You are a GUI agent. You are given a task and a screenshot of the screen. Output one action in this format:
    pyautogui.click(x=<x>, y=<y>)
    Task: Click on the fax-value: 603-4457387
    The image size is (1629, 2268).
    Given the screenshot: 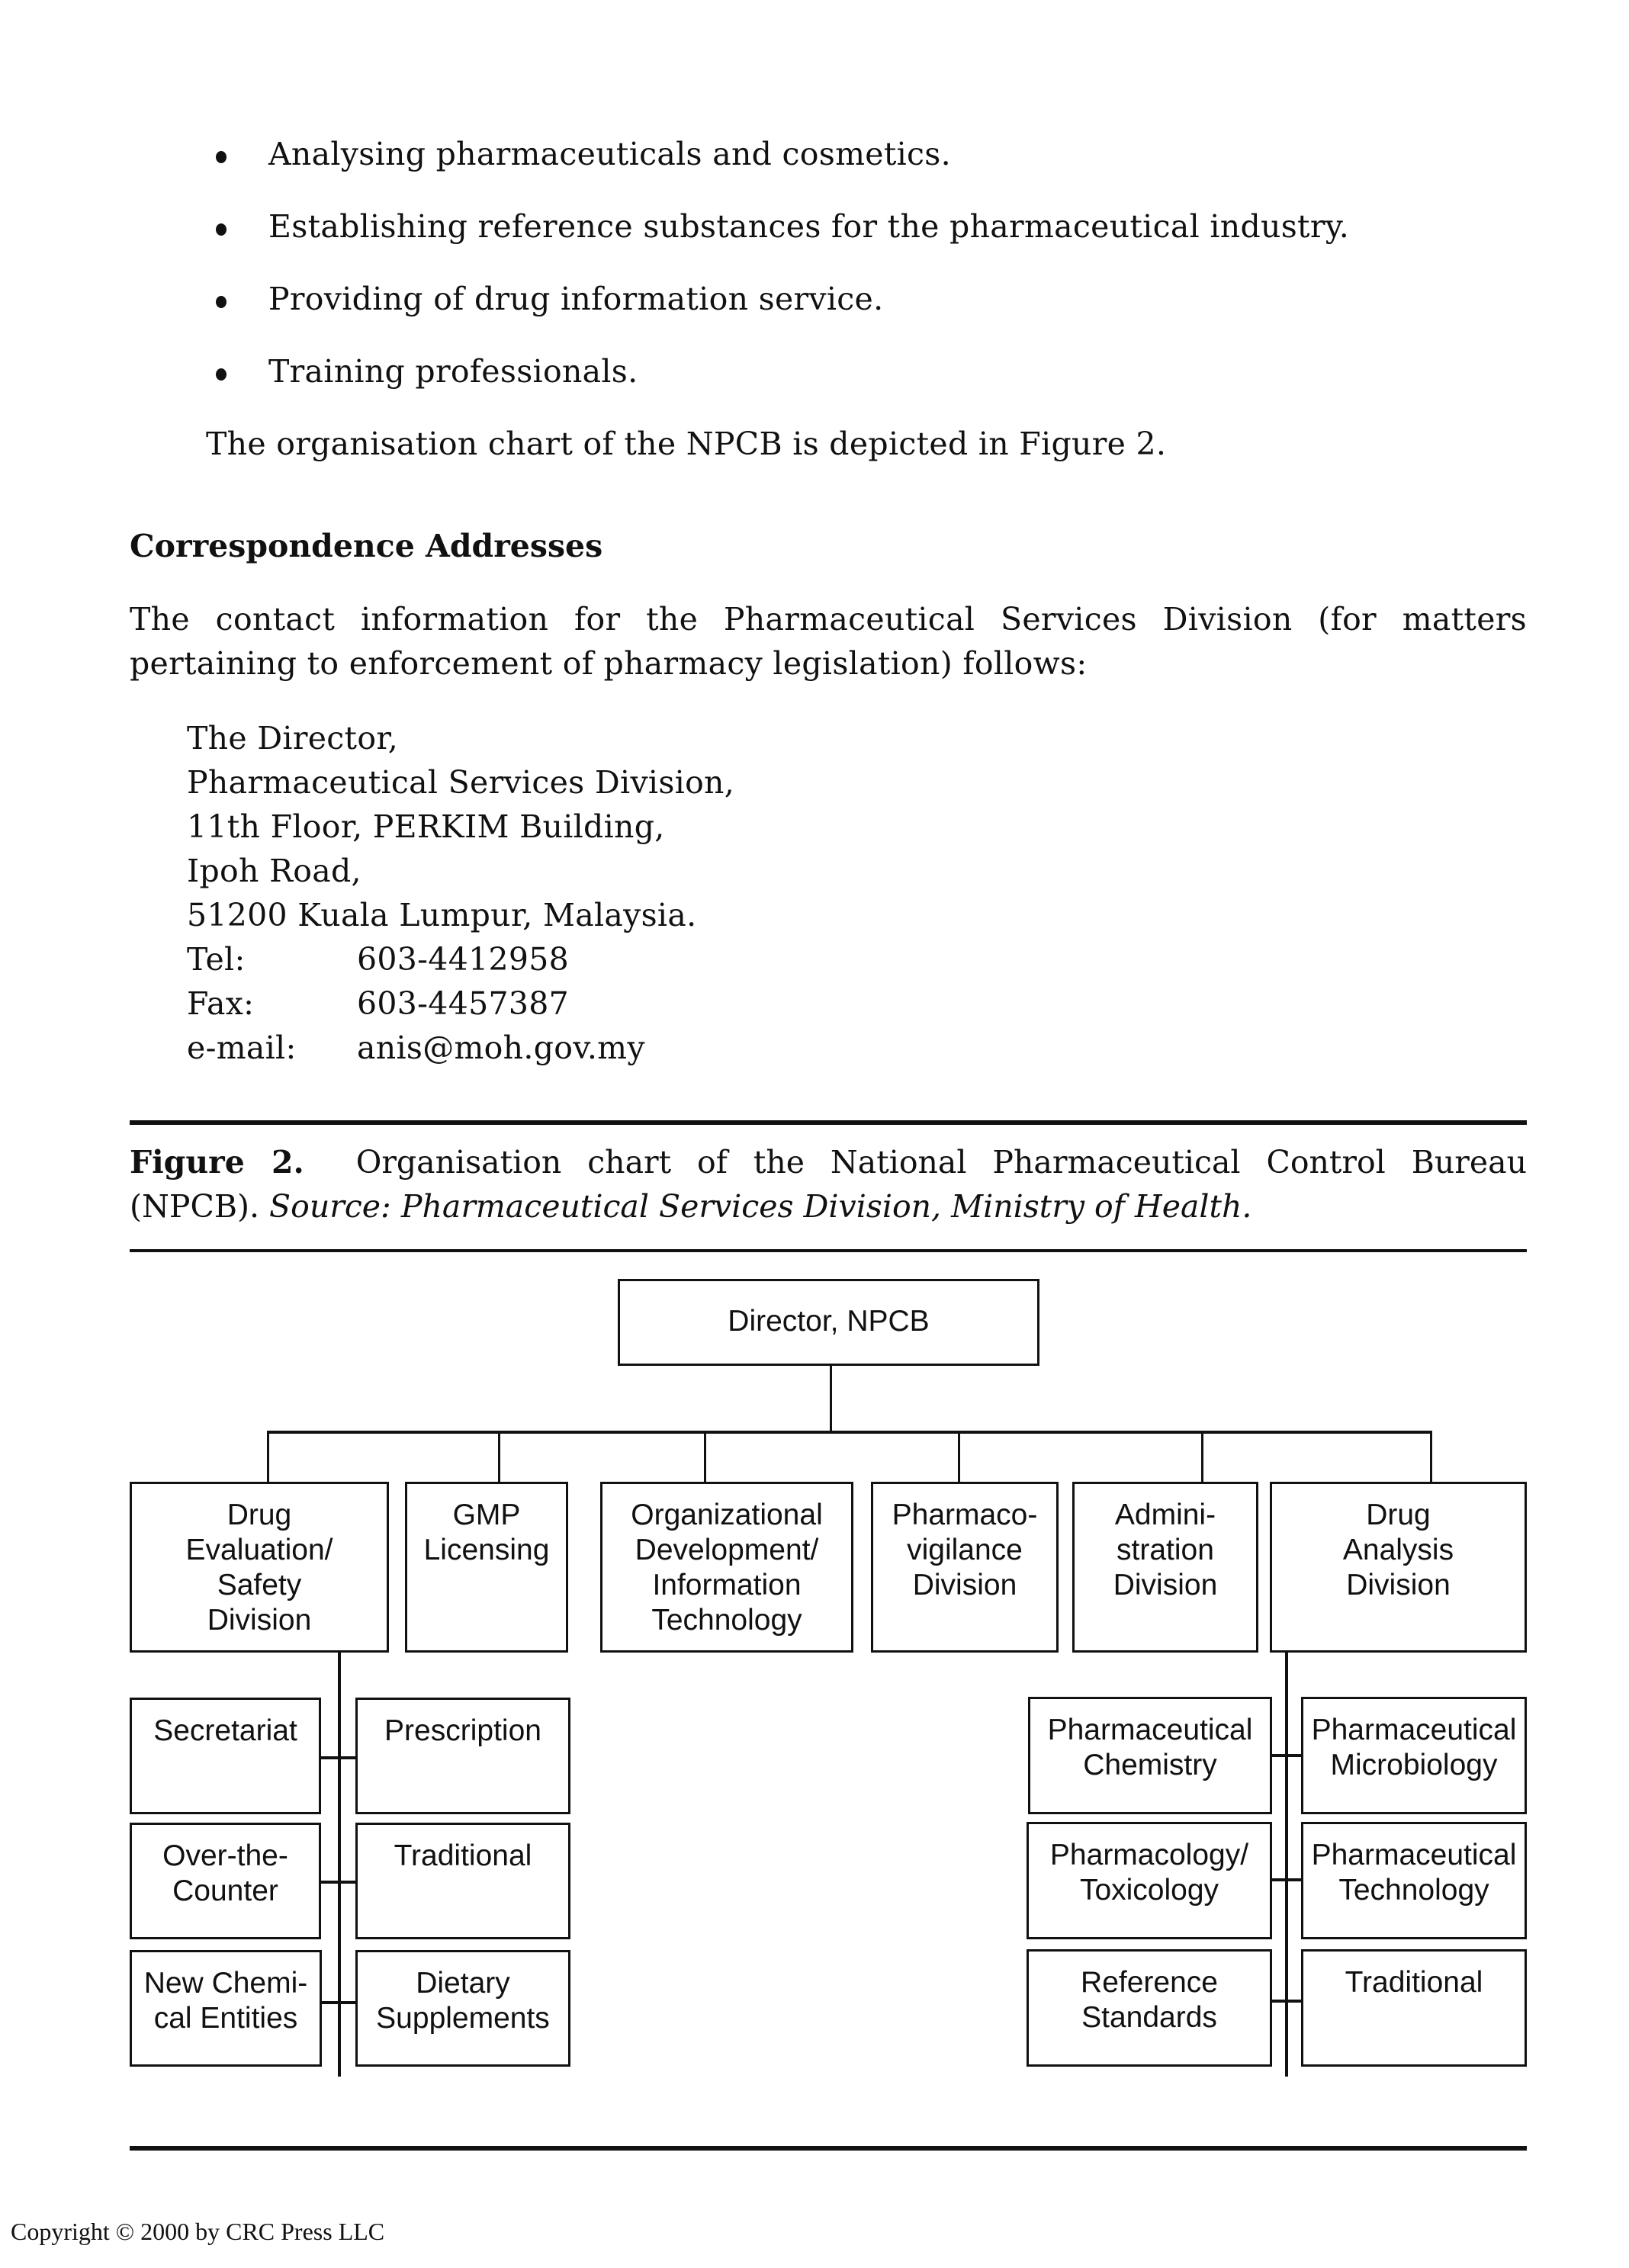 What is the action you would take?
    pyautogui.click(x=463, y=1003)
    